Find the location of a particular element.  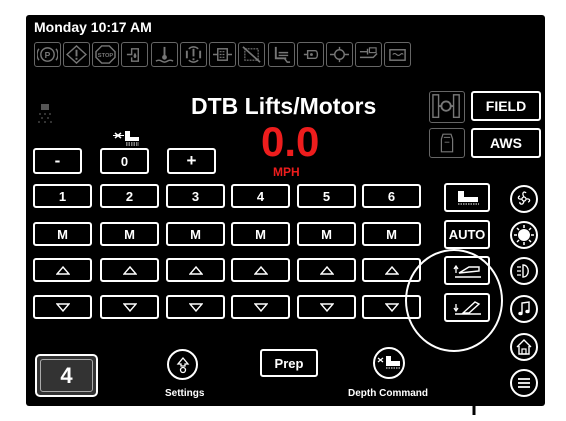

menu-button is located at coordinates (524, 383).